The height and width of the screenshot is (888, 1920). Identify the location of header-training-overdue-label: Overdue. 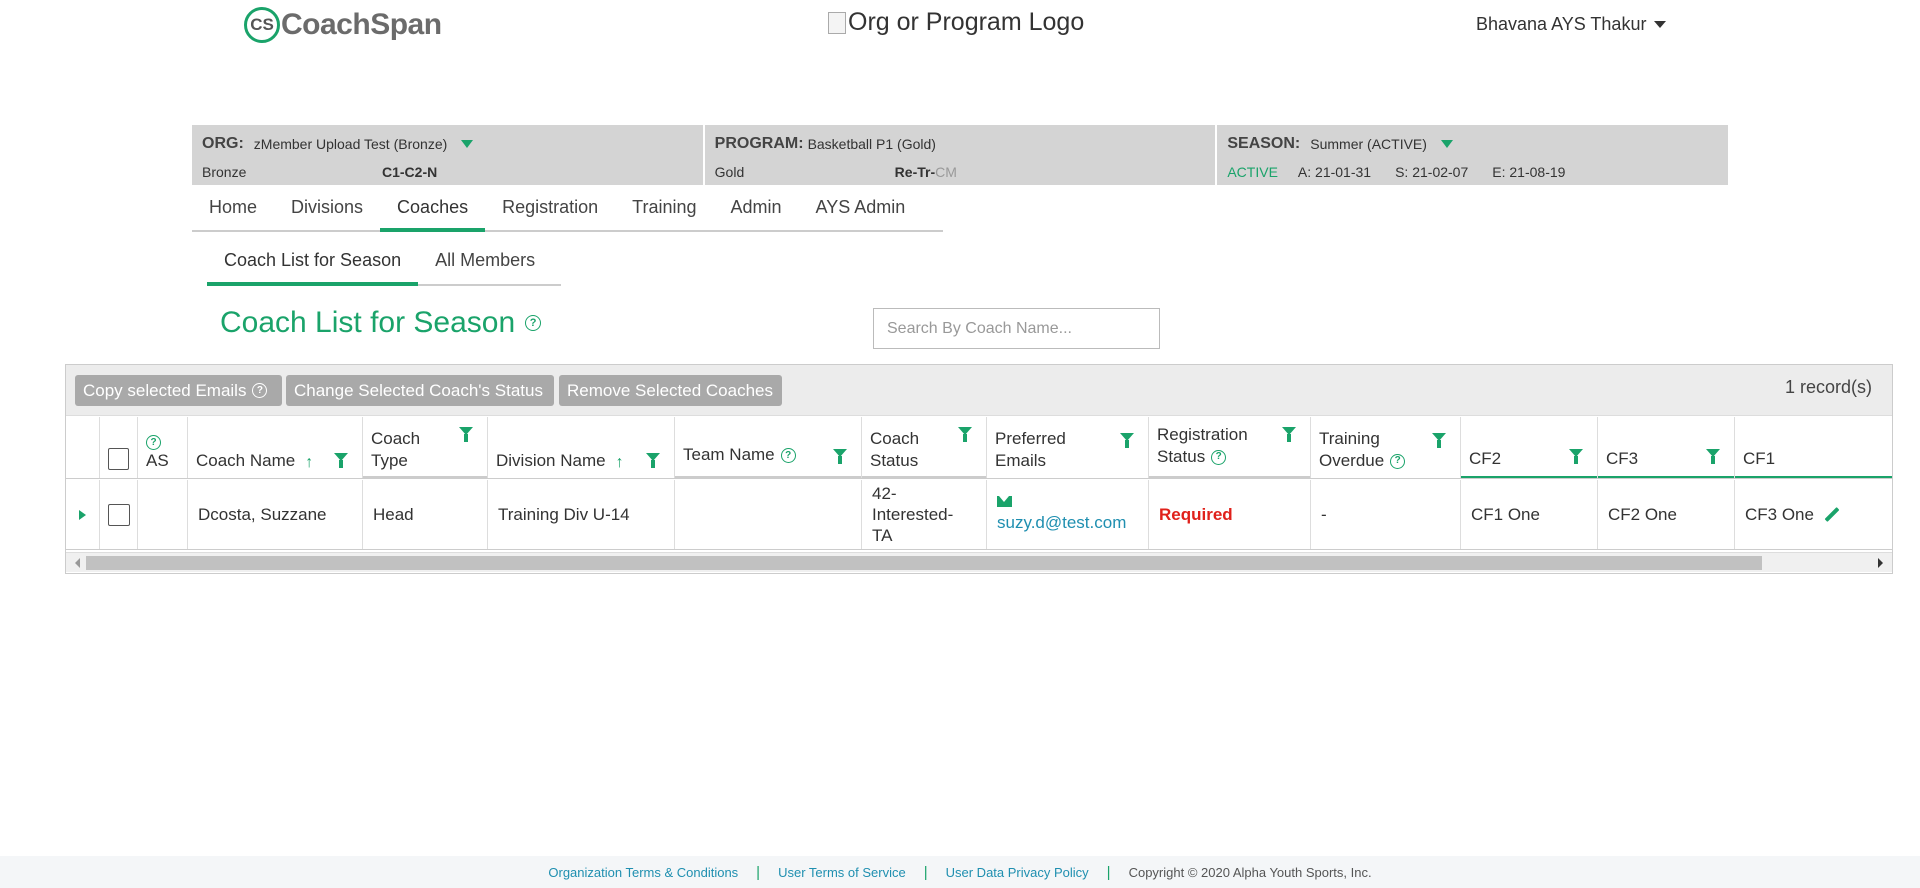
(1352, 460).